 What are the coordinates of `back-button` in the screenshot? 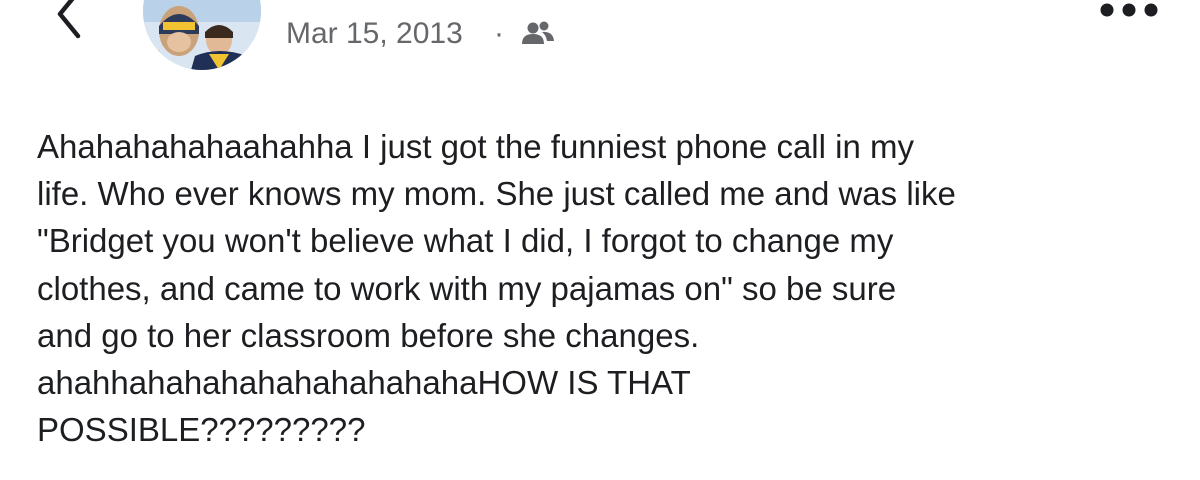 It's located at (74, 26).